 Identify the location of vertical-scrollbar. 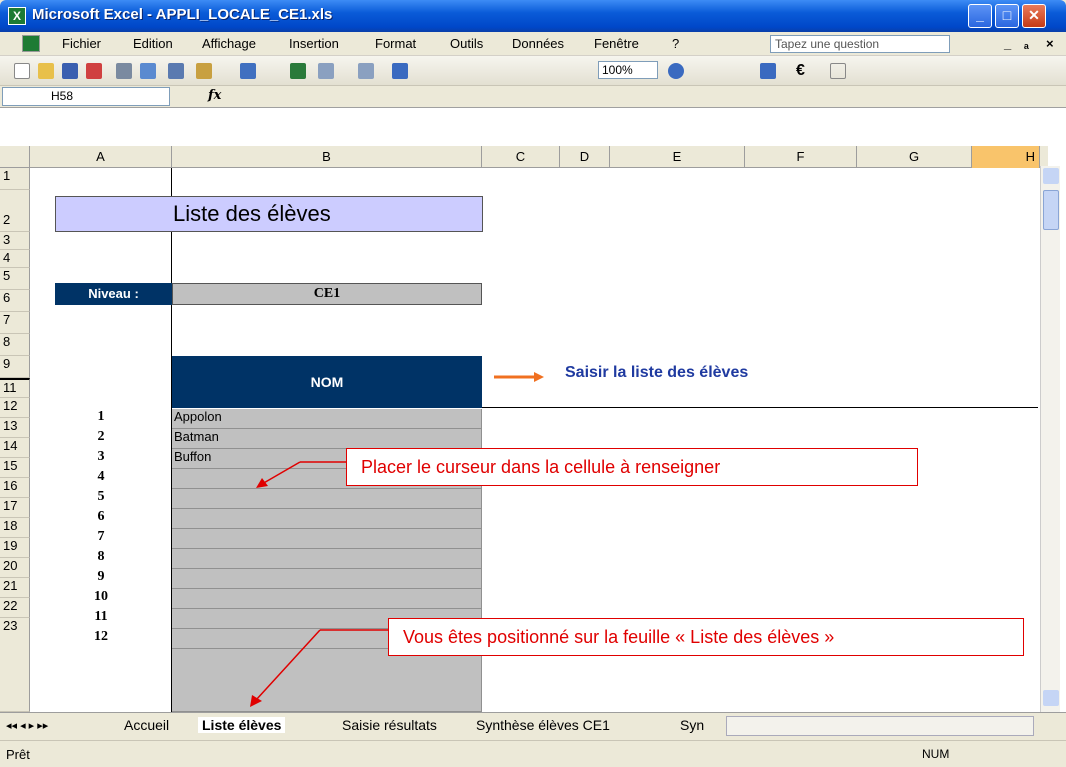
(1050, 439).